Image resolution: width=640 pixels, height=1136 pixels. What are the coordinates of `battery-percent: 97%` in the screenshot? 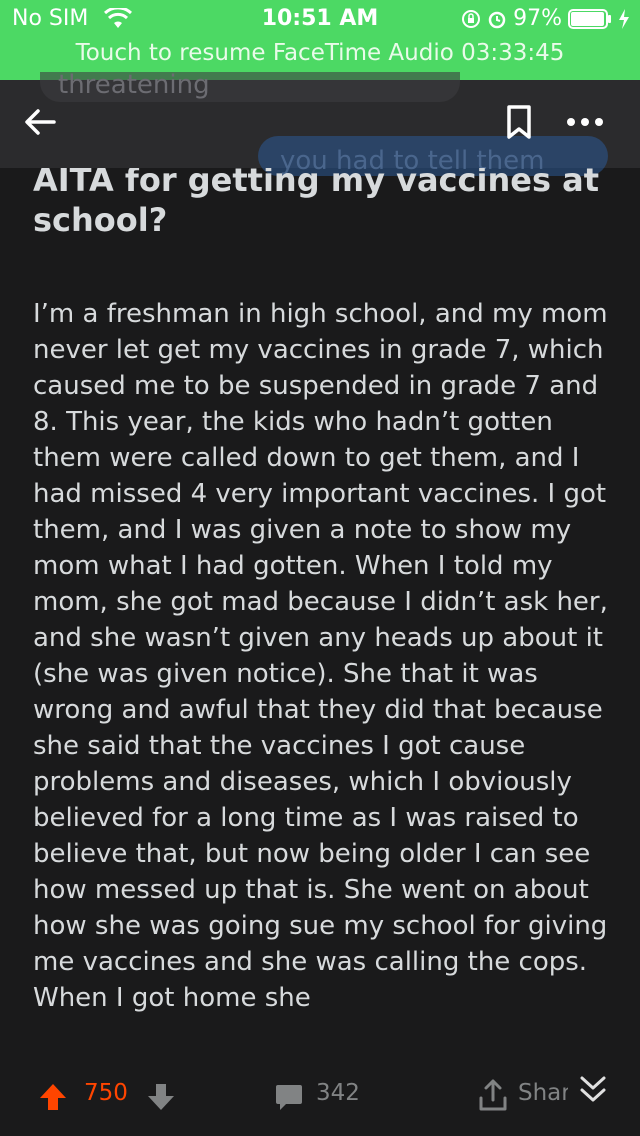 It's located at (537, 18).